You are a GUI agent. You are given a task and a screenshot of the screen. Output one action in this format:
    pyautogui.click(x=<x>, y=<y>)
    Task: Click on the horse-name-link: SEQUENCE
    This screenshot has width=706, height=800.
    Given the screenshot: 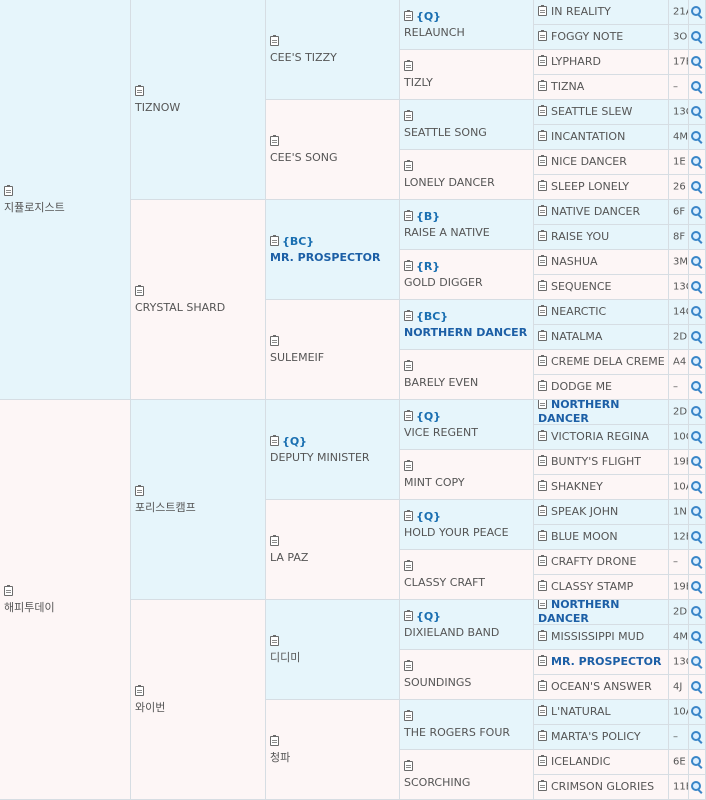 What is the action you would take?
    pyautogui.click(x=581, y=286)
    